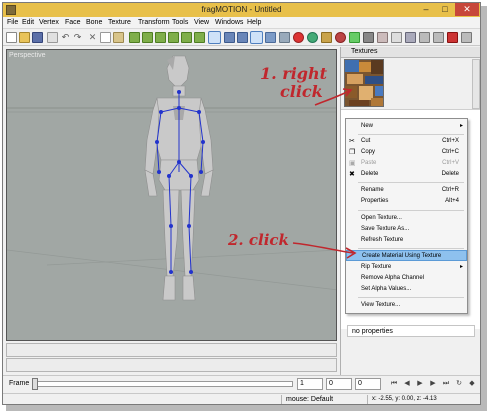 The width and height of the screenshot is (487, 411). I want to click on annotation-step1: 1. right click, so click(293, 82).